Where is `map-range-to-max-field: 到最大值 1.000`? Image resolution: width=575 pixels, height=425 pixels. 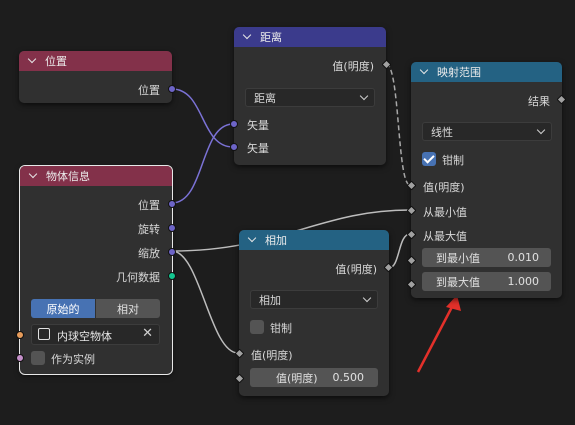
map-range-to-max-field: 到最大值 1.000 is located at coordinates (486, 281).